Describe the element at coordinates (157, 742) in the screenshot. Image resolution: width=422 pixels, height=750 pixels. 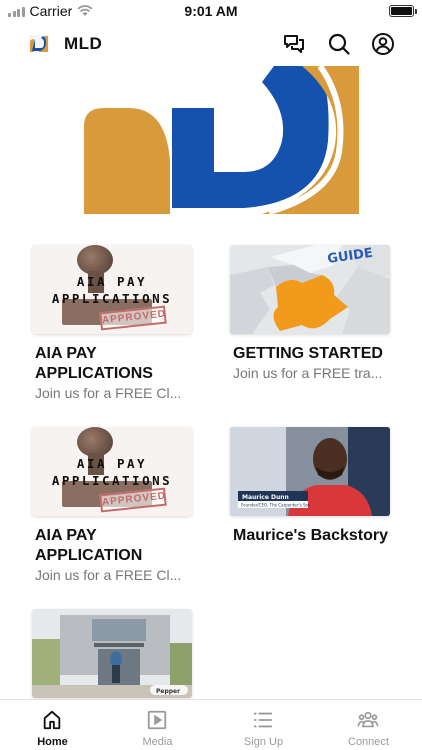
I see `tab-label: Media` at that location.